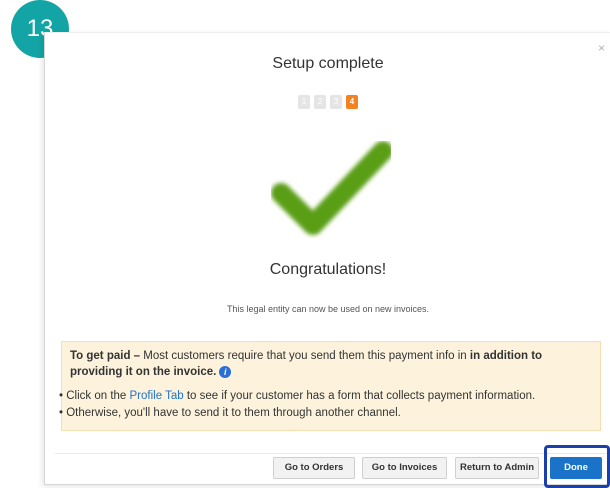 Image resolution: width=610 pixels, height=488 pixels. I want to click on notice-line2-bold: providing it on the invoice., so click(143, 372).